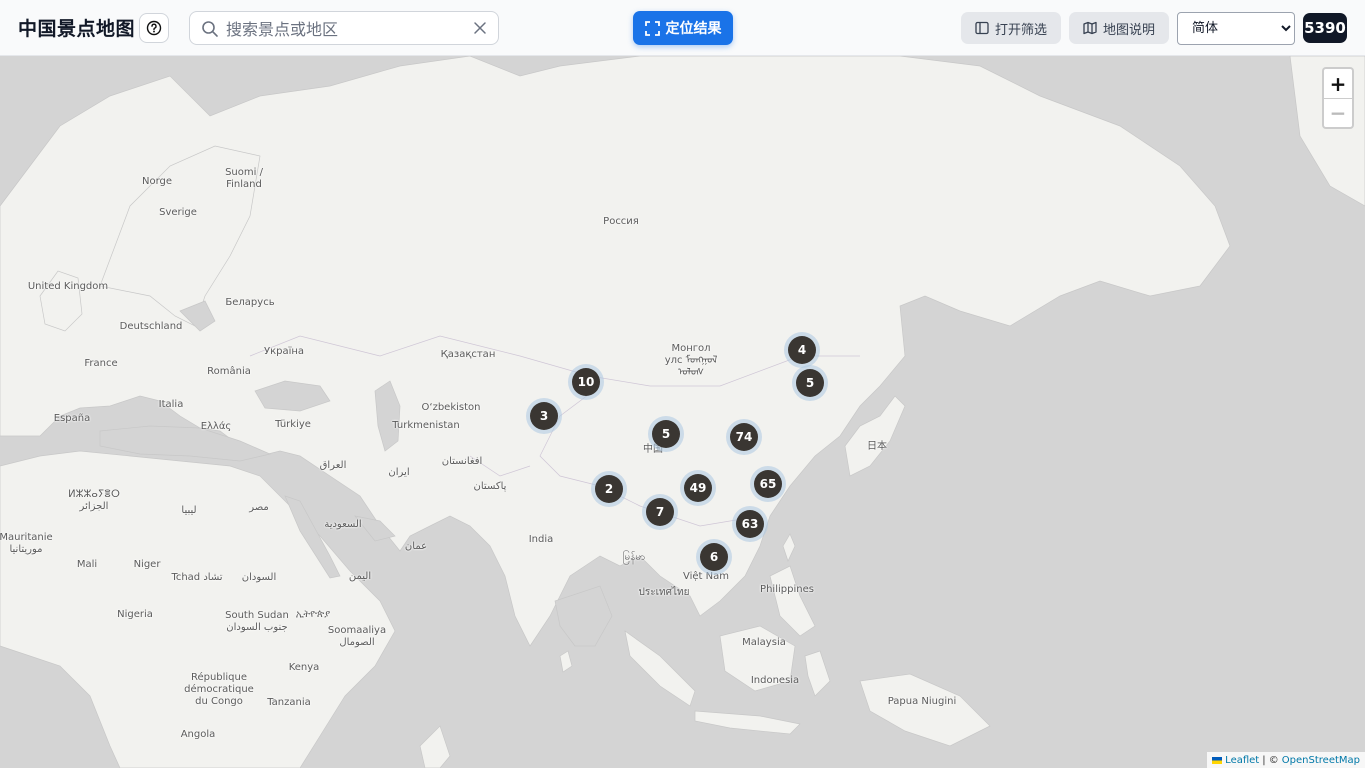 This screenshot has height=768, width=1365. Describe the element at coordinates (634, 557) in the screenshot. I see `place-label-myanmar: မြန်မာ` at that location.